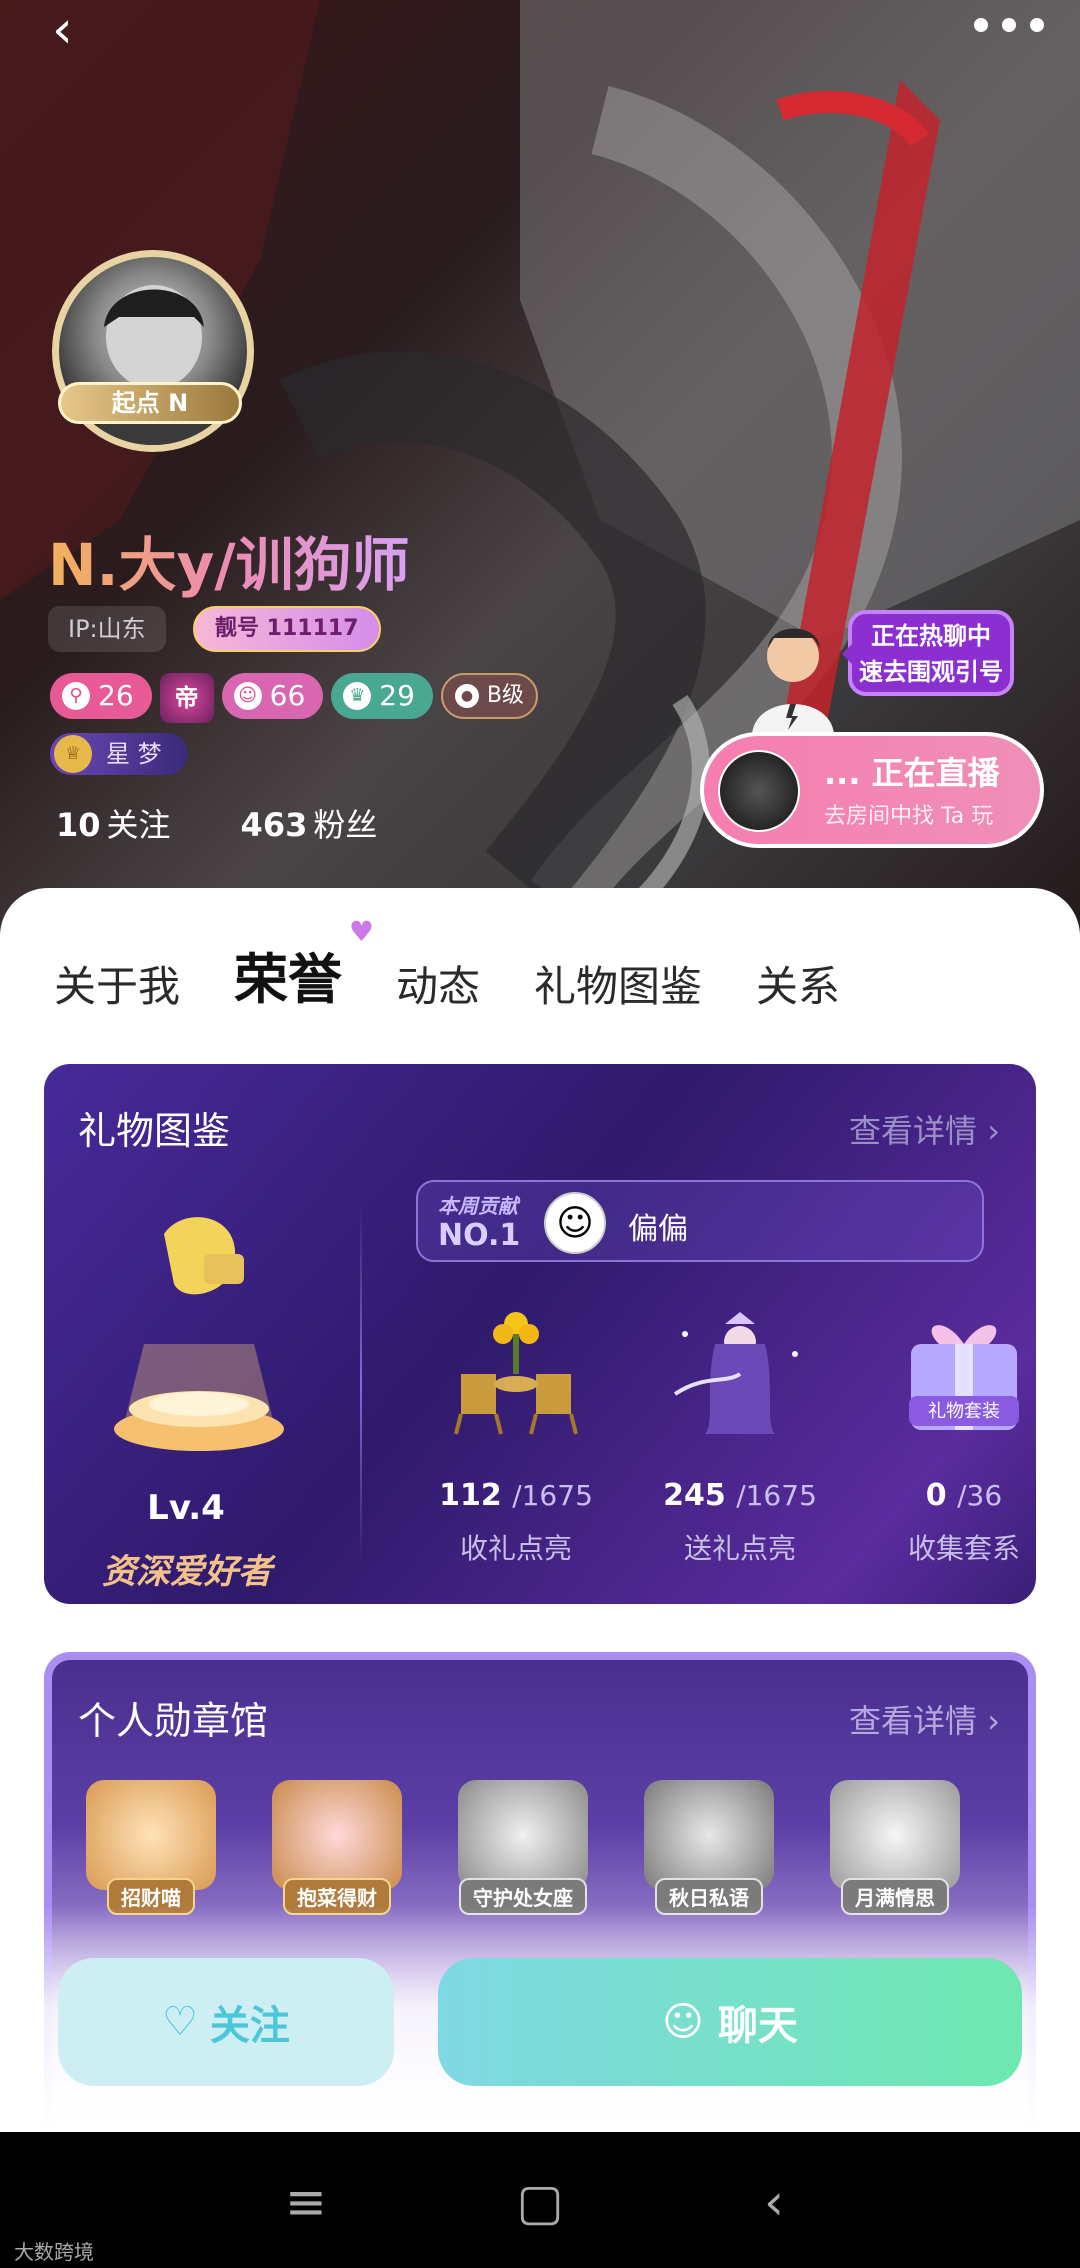 The image size is (1080, 2268). What do you see at coordinates (357, 696) in the screenshot?
I see `trophy-icon: ♛` at bounding box center [357, 696].